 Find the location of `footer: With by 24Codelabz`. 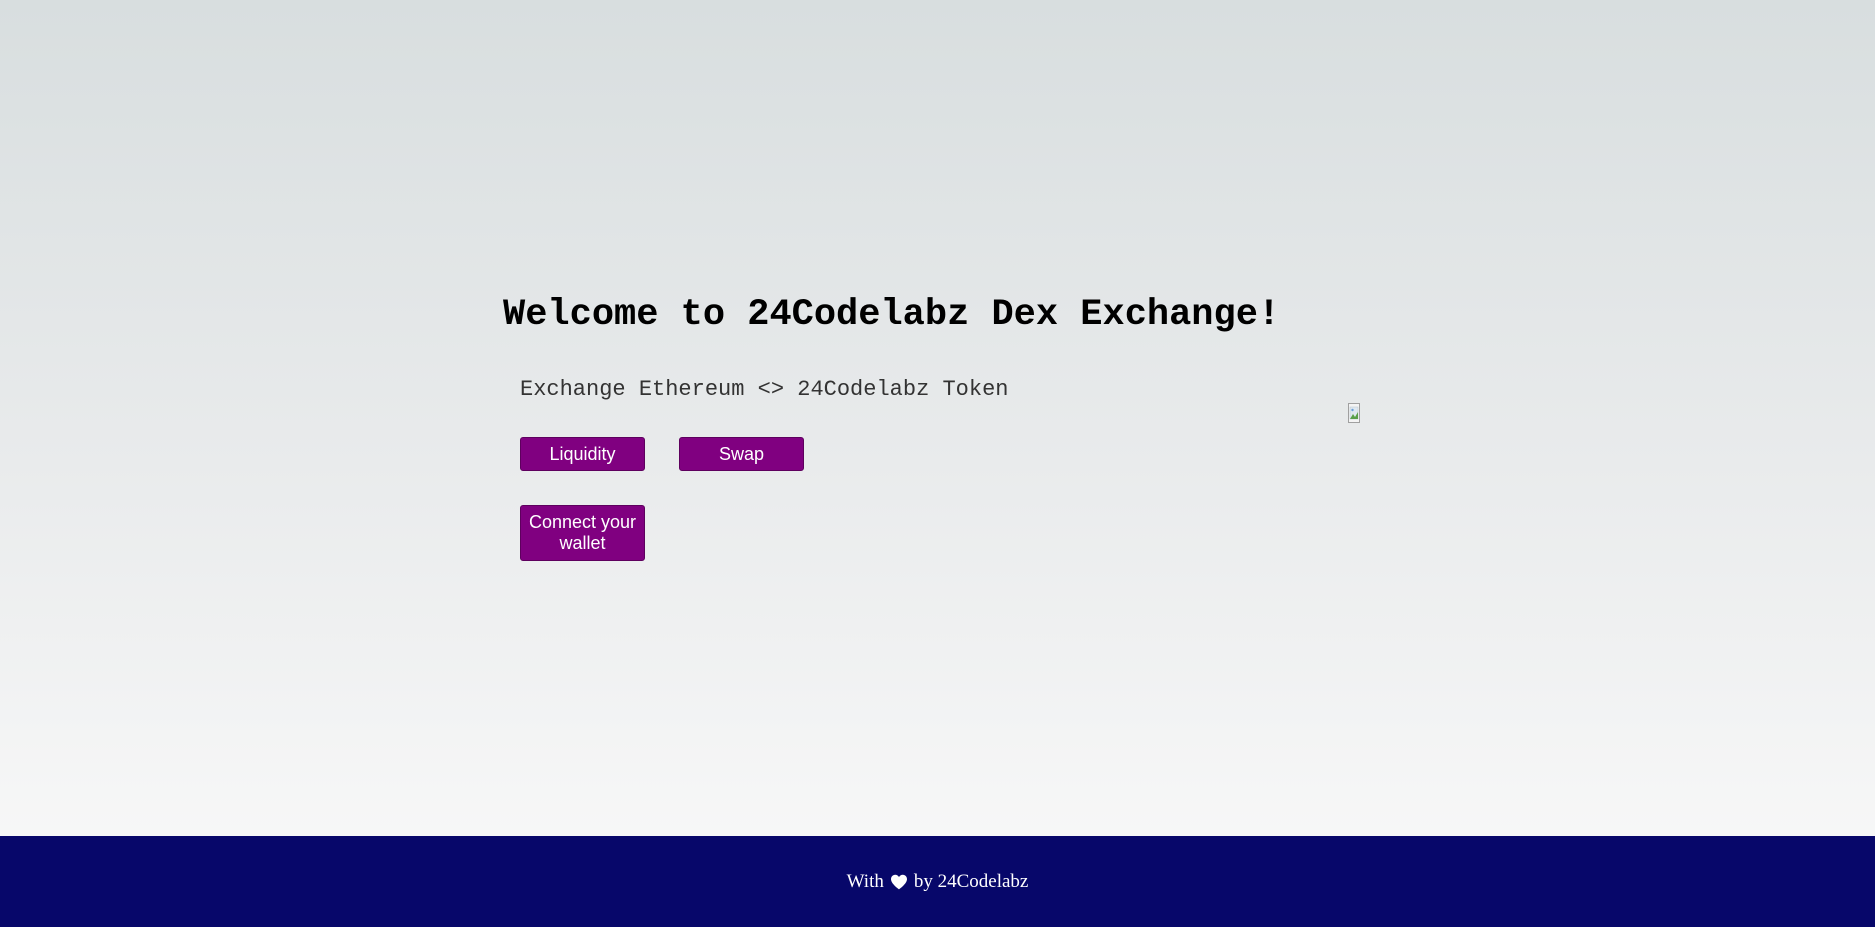

footer: With by 24Codelabz is located at coordinates (937, 881).